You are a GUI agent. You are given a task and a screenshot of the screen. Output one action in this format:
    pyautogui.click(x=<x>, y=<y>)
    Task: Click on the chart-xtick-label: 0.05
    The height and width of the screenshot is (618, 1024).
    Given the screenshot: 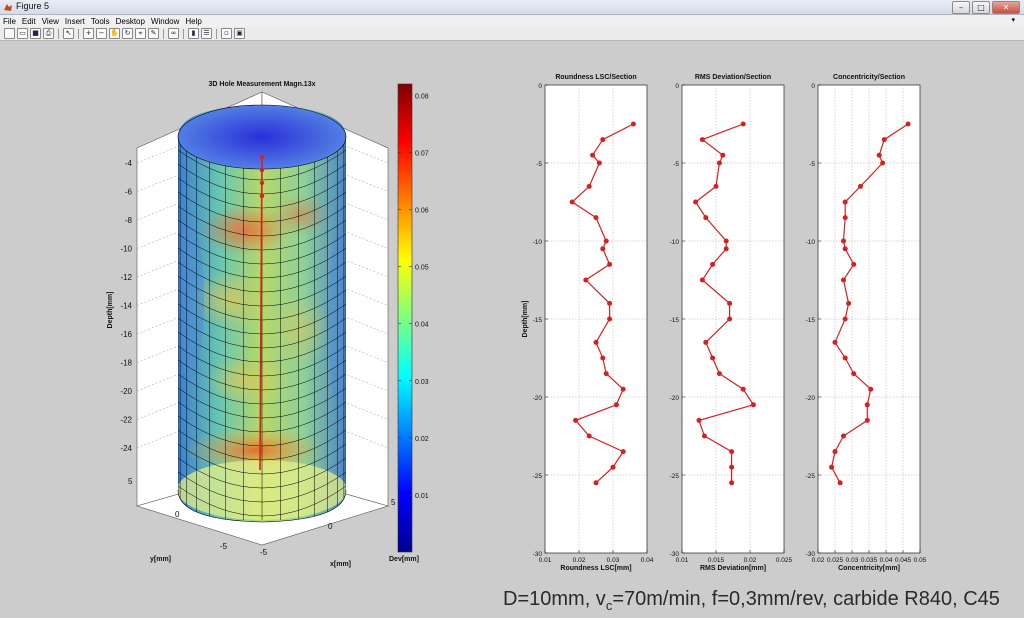 What is the action you would take?
    pyautogui.click(x=920, y=560)
    